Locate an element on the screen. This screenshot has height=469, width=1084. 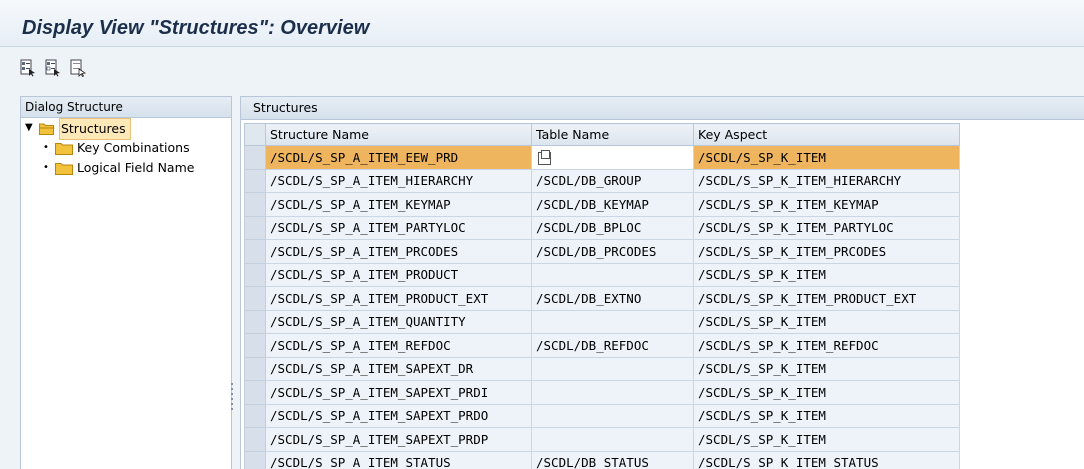
cell-structure-name: /SCDL/S_SP_A_ITEM_REFDOC is located at coordinates (398, 345).